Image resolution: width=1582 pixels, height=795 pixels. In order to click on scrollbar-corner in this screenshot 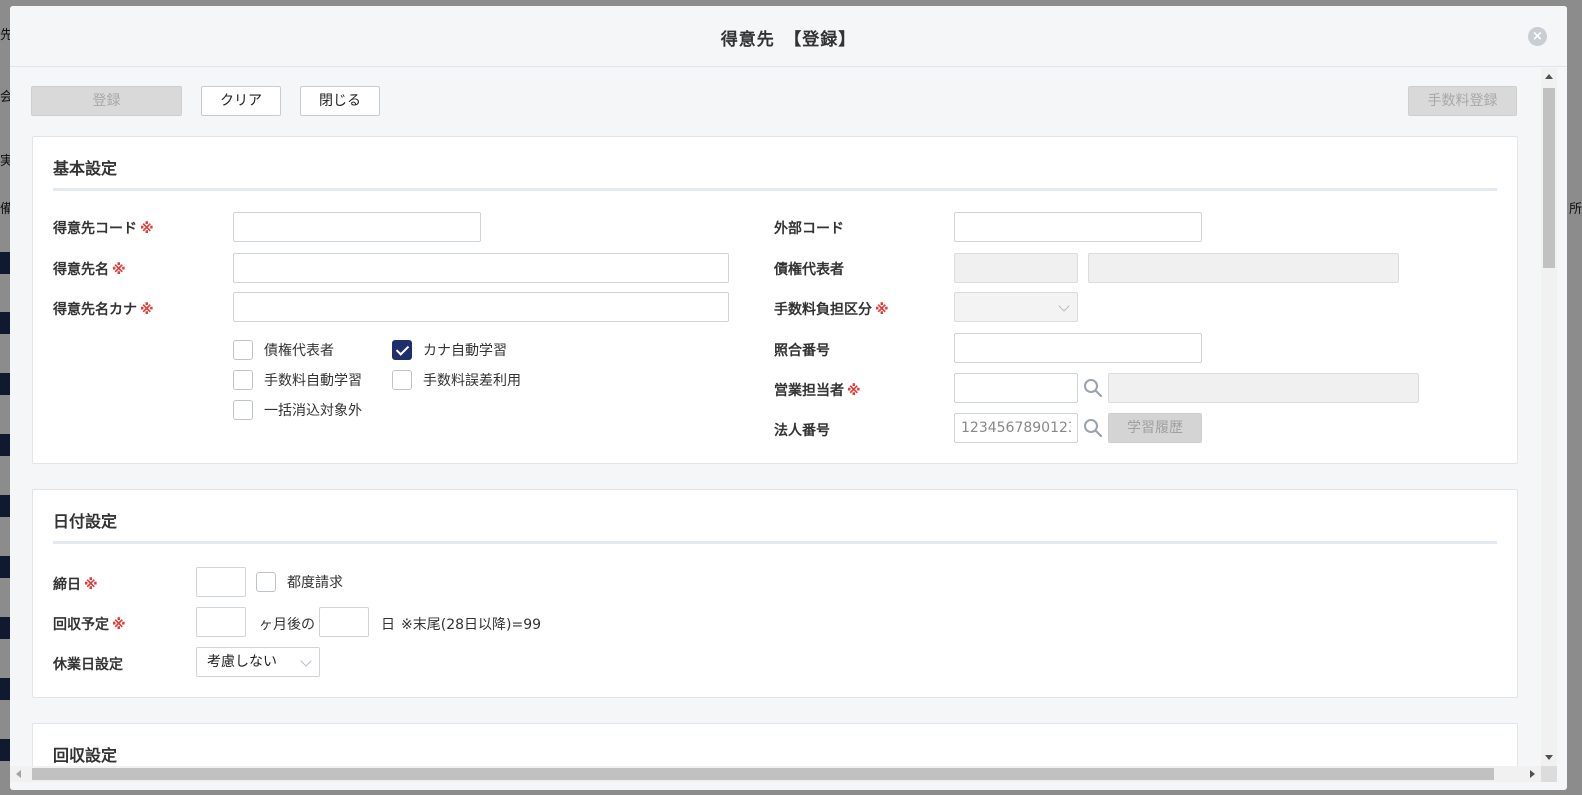, I will do `click(1549, 774)`.